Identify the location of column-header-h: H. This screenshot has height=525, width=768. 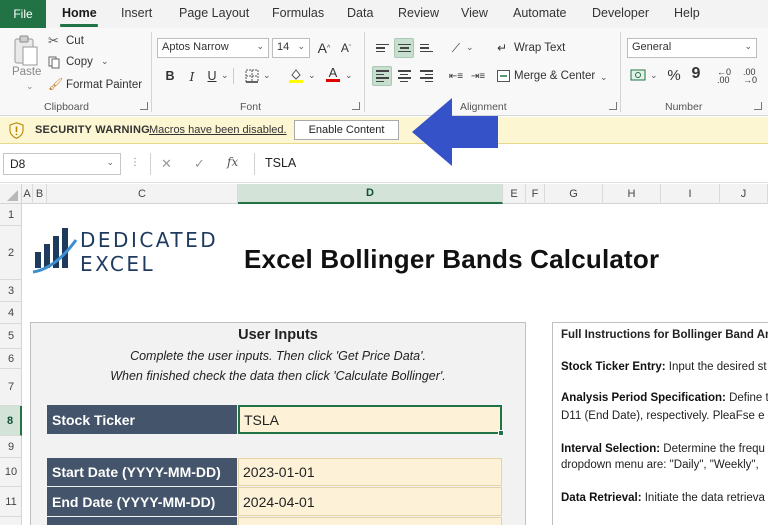
(632, 194).